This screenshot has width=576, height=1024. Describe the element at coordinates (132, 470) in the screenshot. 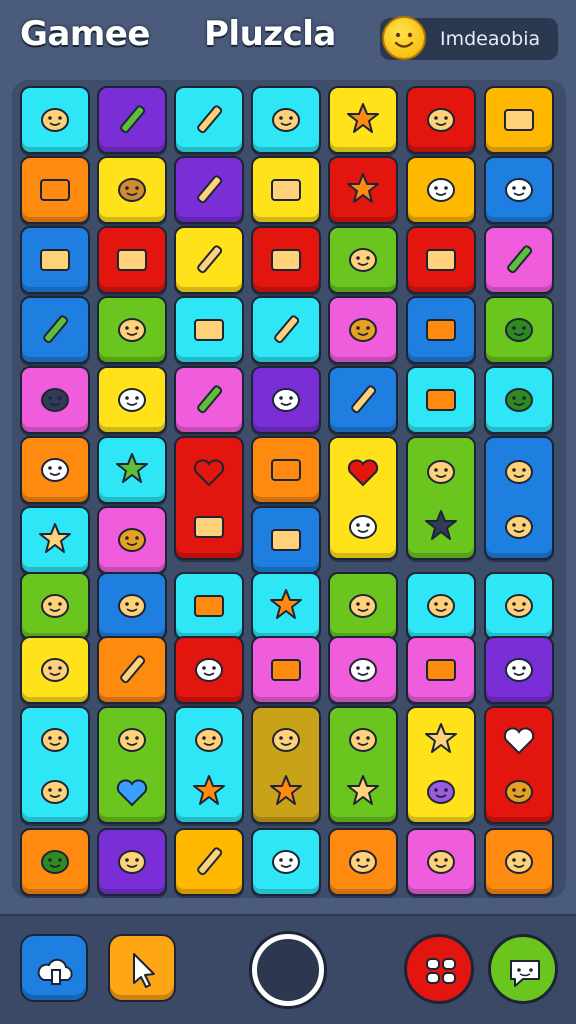

I see `tile-gear-green` at that location.